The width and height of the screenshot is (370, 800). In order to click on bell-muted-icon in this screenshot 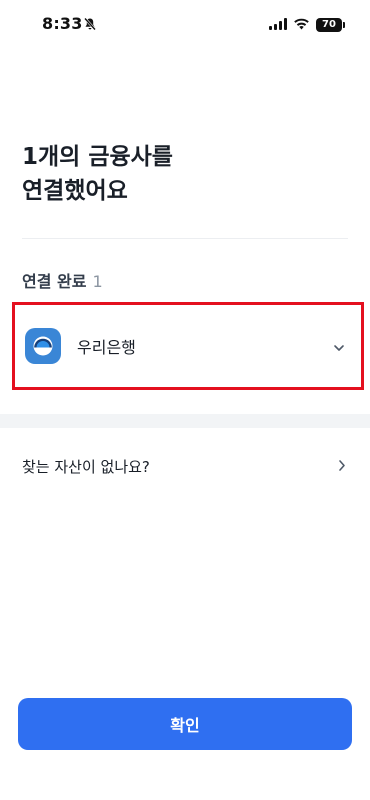, I will do `click(90, 25)`.